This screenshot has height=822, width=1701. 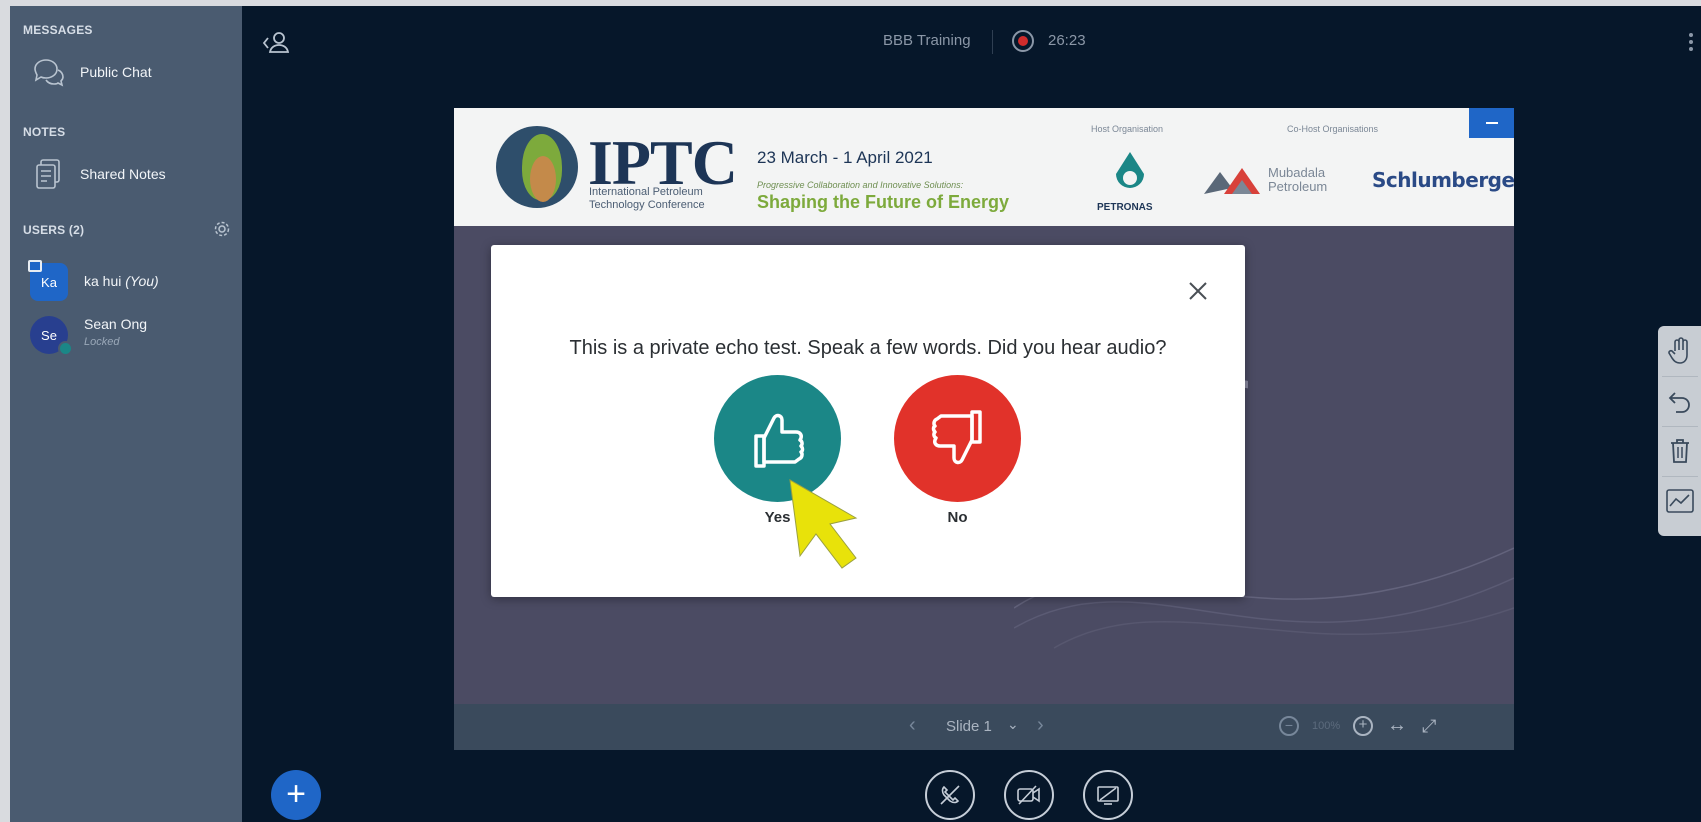 I want to click on thumbs-up-icon, so click(x=778, y=440).